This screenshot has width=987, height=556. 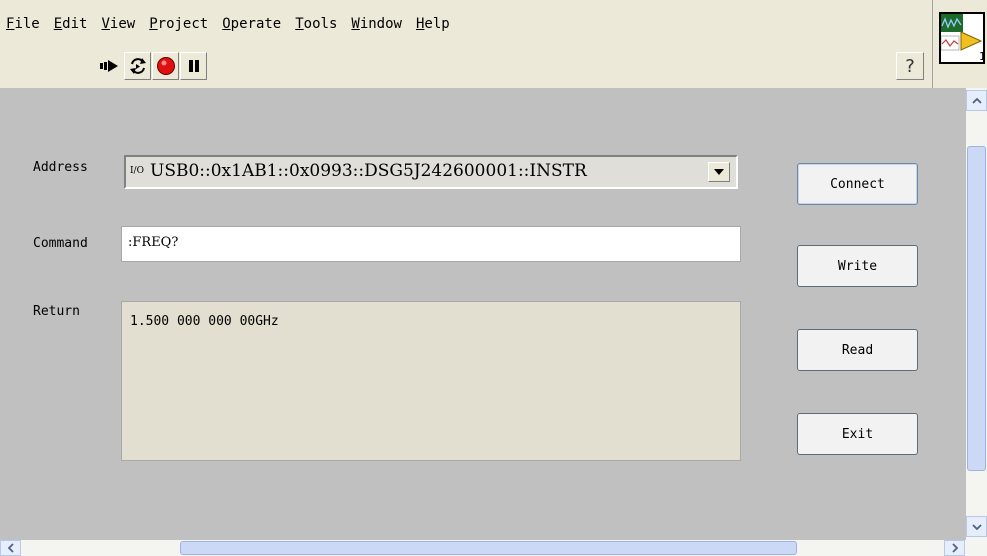 I want to click on question-mark-icon: ?, so click(x=910, y=66).